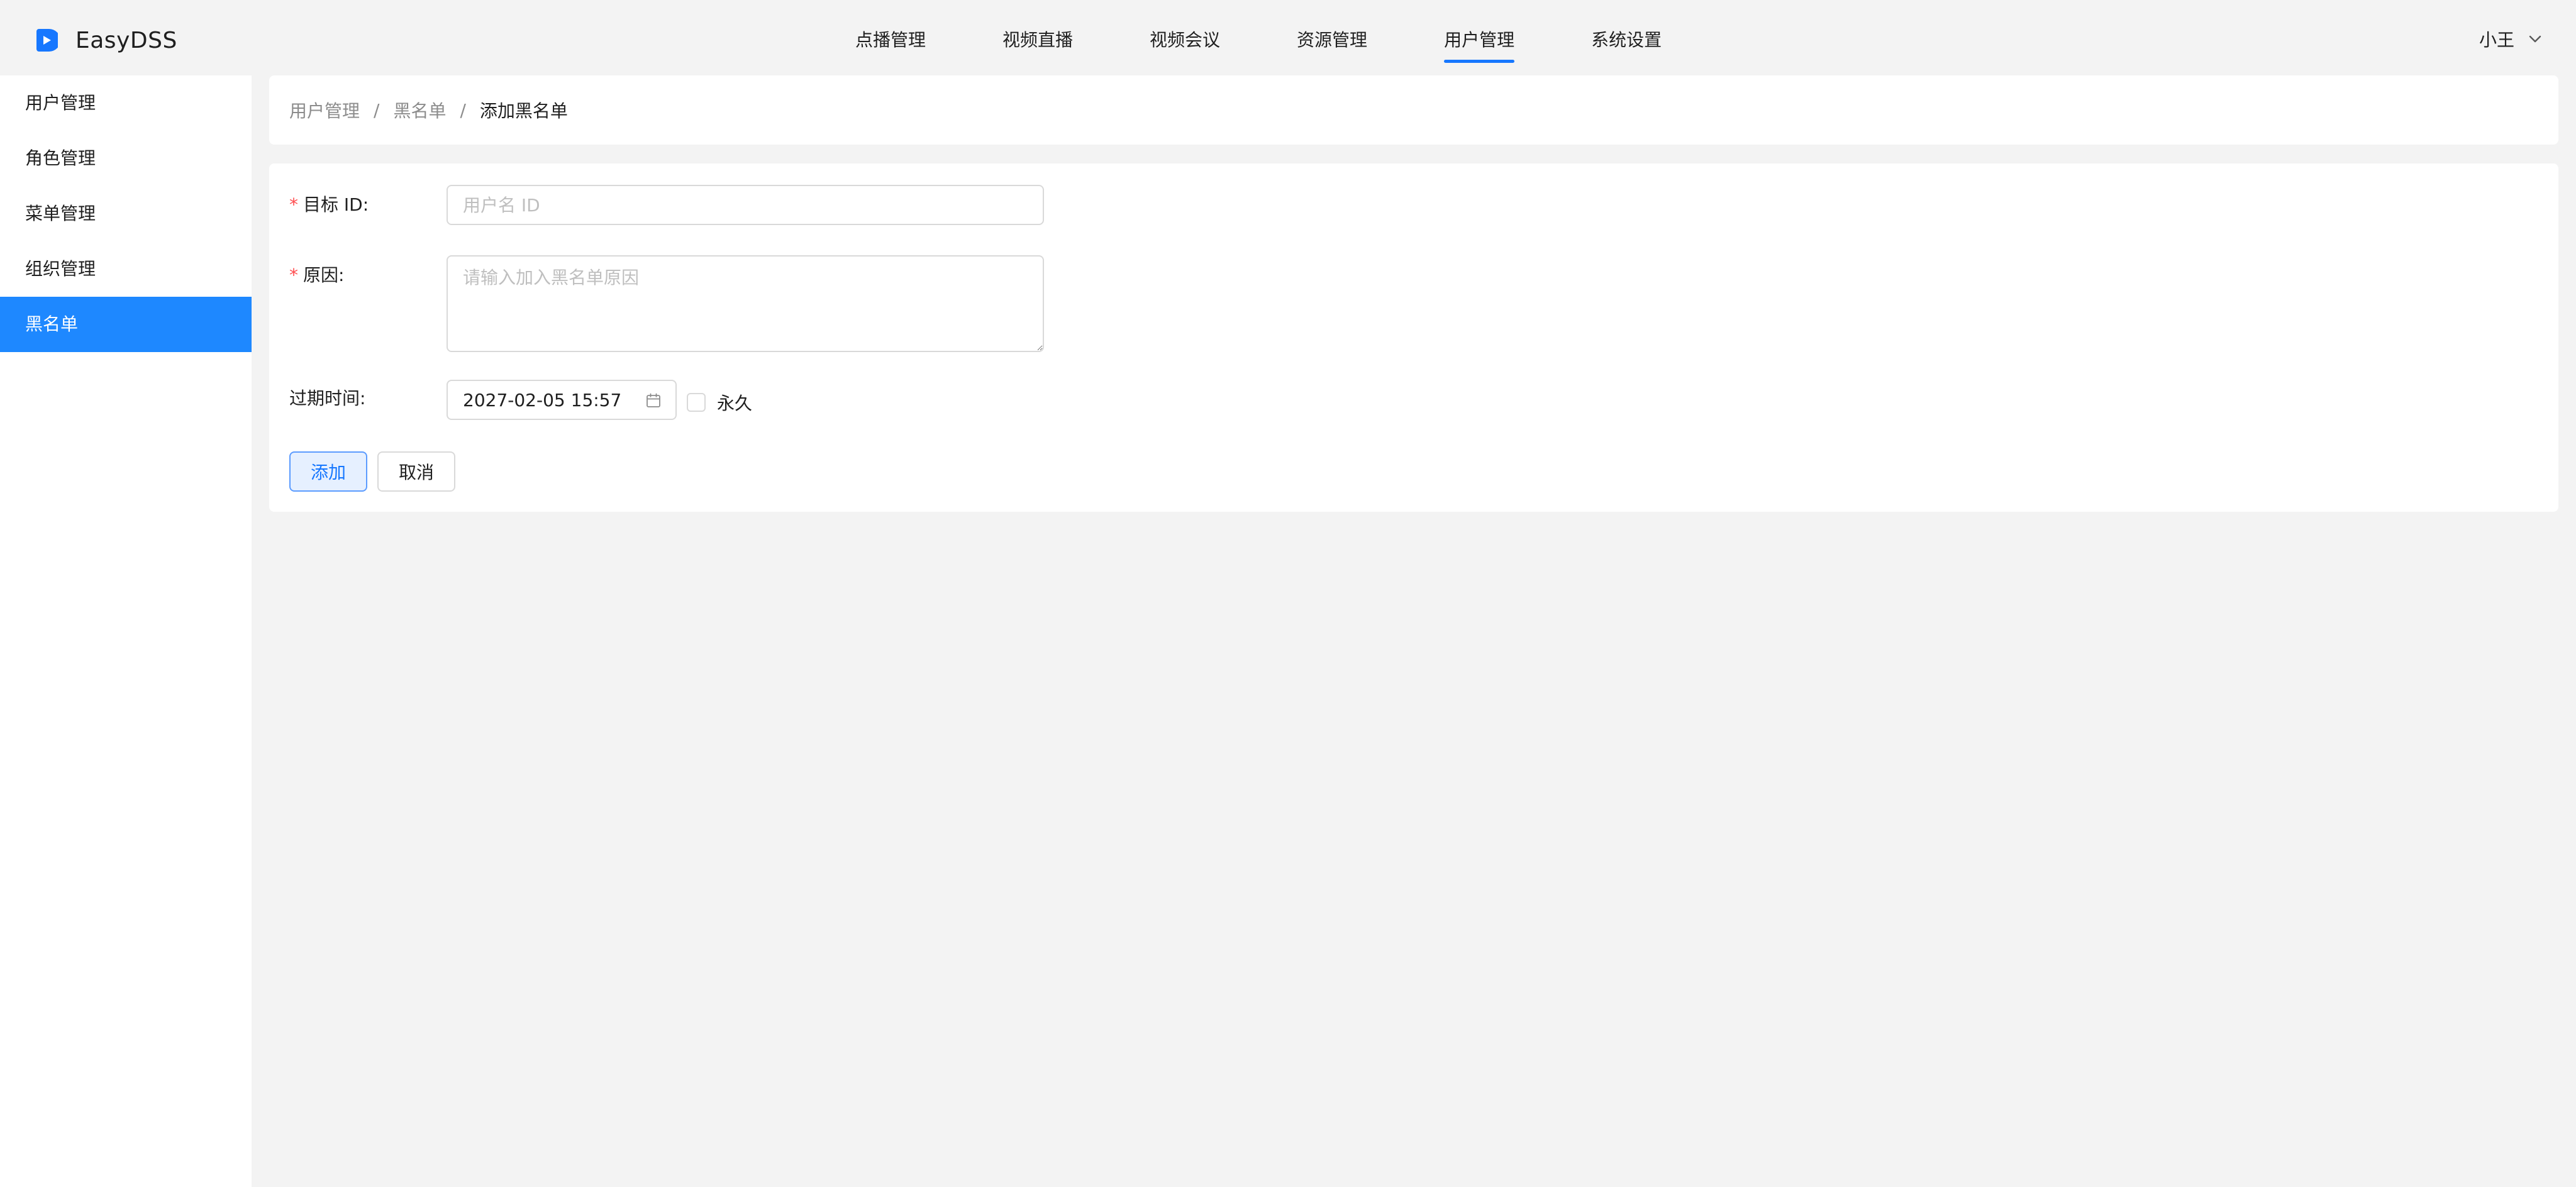 This screenshot has width=2576, height=1187. I want to click on sidebar-item-role-management: 角色管理, so click(126, 158).